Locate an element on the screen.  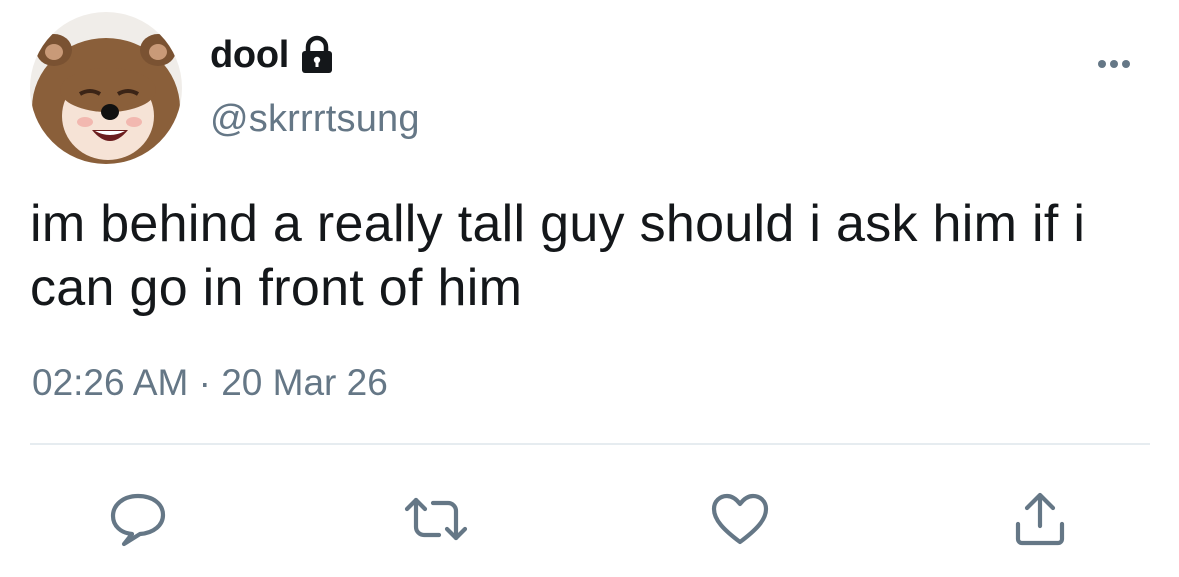
share-button is located at coordinates (1040, 519).